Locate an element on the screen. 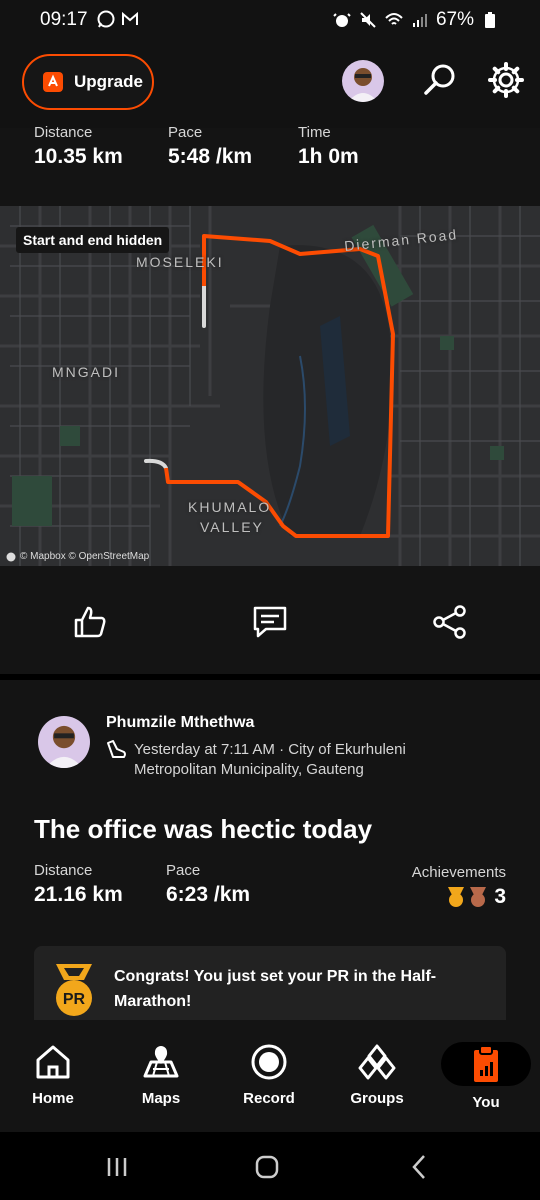 The height and width of the screenshot is (1200, 540). status-time: 09:17 is located at coordinates (64, 19).